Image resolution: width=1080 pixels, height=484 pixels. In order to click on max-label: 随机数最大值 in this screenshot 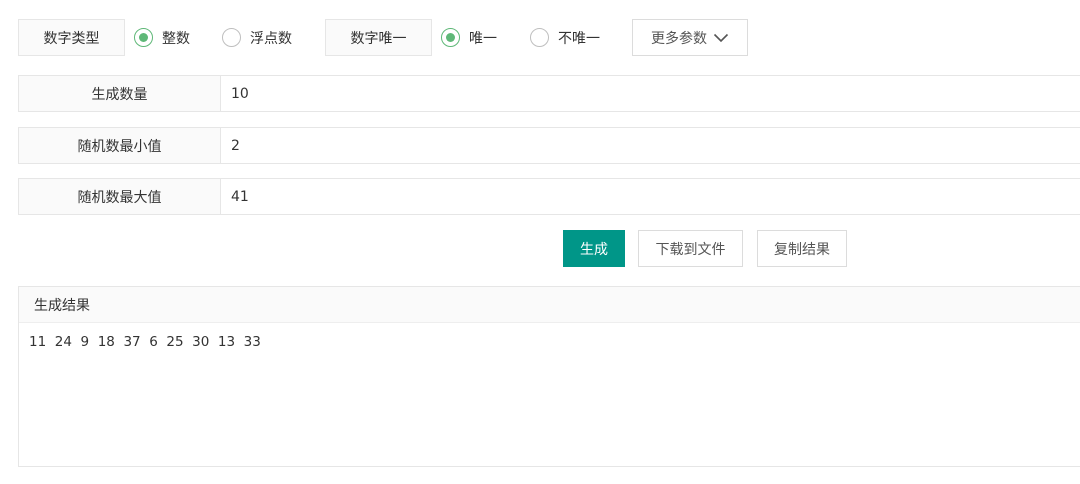, I will do `click(120, 196)`.